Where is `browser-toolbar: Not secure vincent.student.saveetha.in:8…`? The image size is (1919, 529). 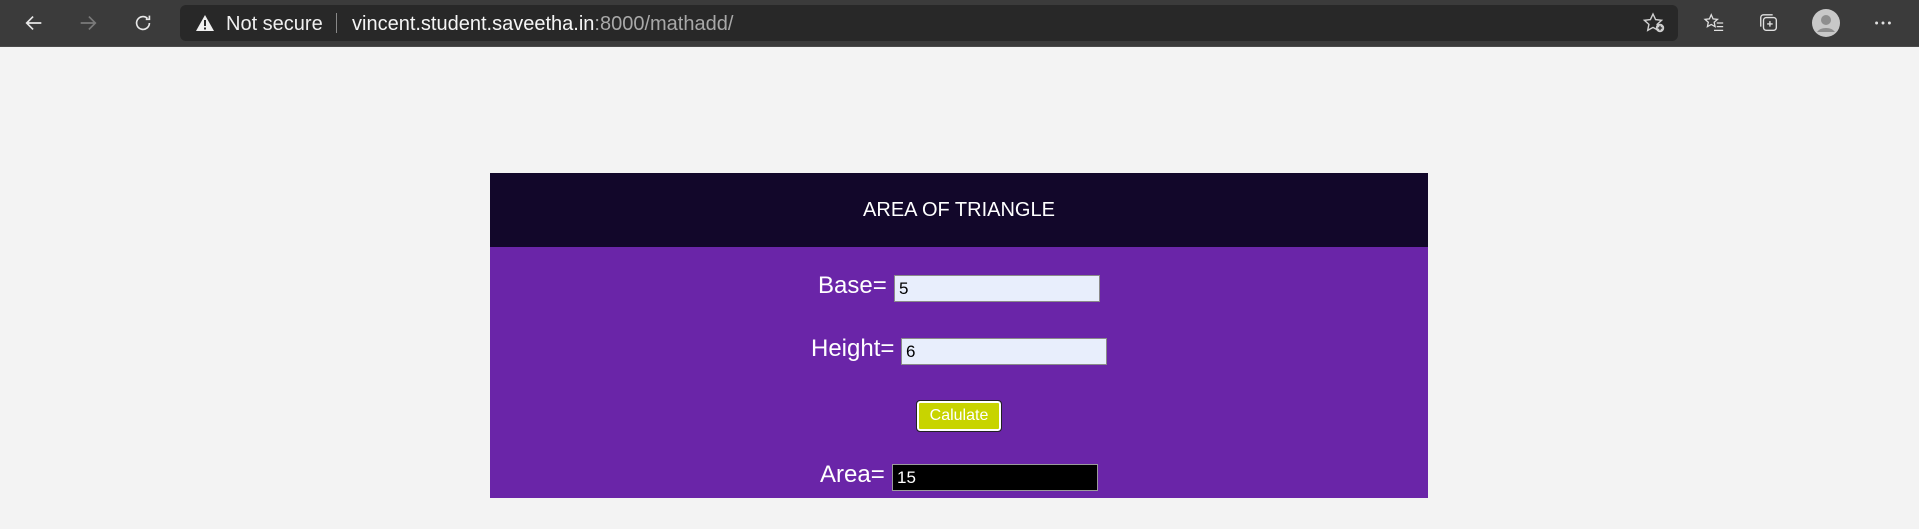
browser-toolbar: Not secure vincent.student.saveetha.in:8… is located at coordinates (959, 23).